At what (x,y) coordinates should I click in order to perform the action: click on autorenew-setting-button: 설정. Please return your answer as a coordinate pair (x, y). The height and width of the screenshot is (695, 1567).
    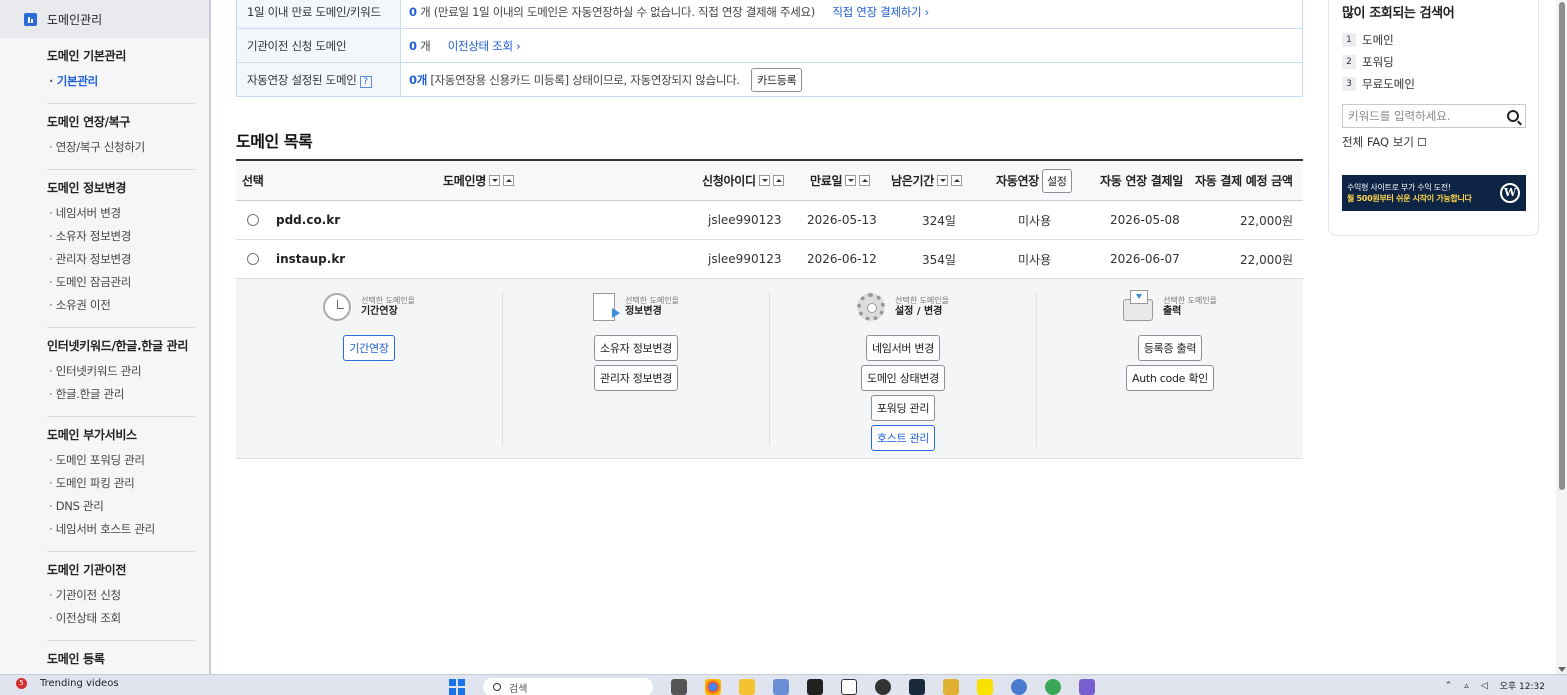
    Looking at the image, I should click on (1056, 180).